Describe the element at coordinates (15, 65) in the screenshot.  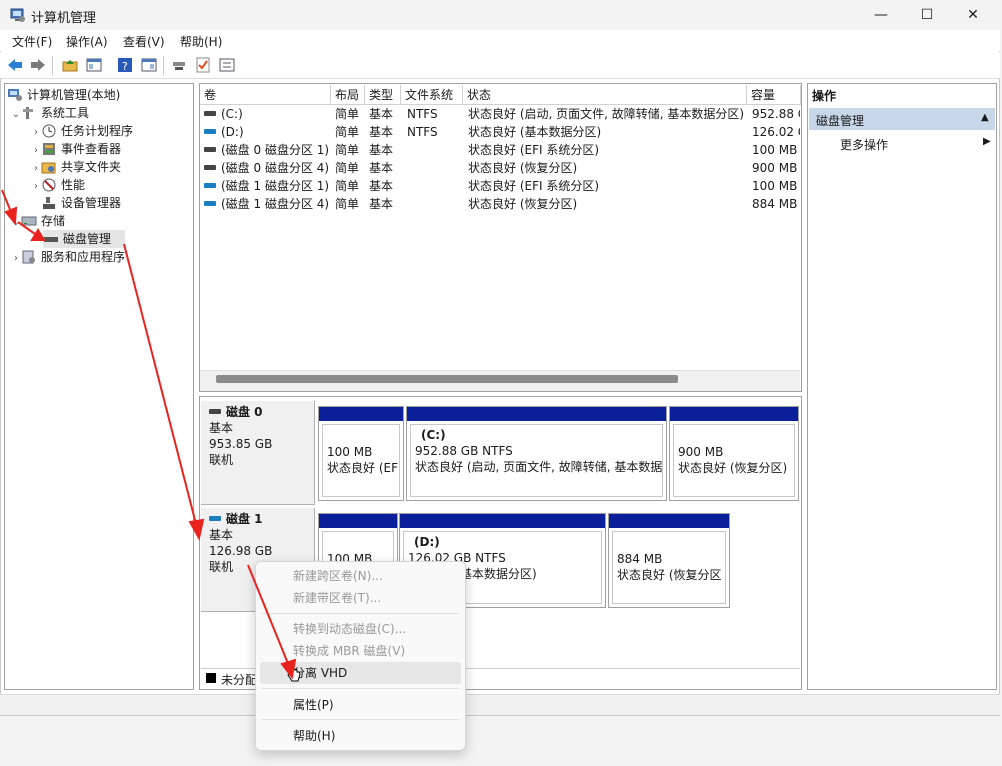
I see `back-icon` at that location.